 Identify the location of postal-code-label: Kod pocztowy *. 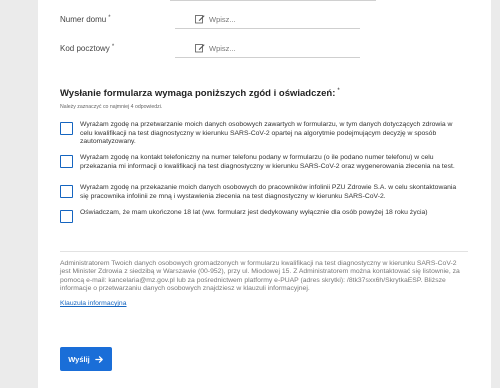
(87, 48).